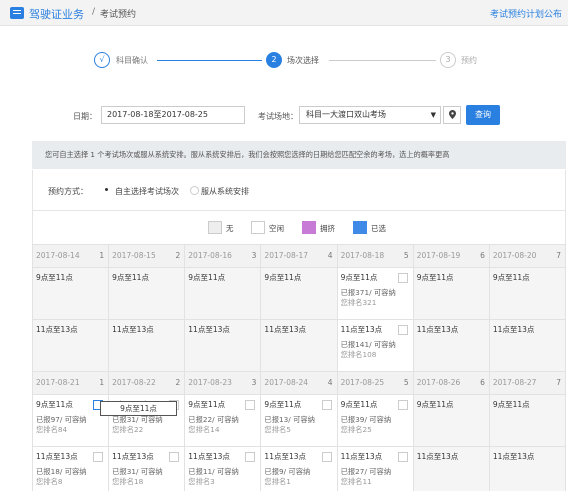  I want to click on legend-free-label: 空闲, so click(276, 228).